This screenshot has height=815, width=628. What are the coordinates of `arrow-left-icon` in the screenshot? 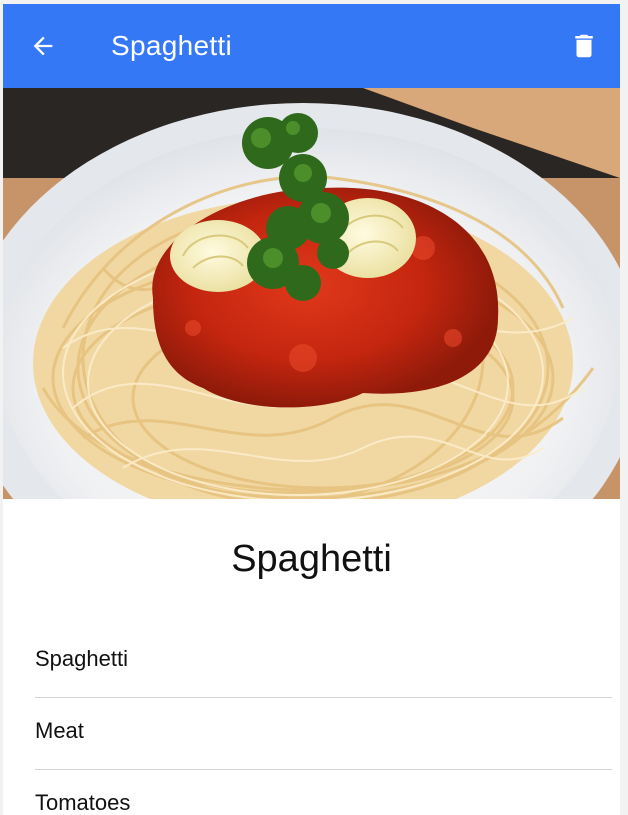 It's located at (43, 46).